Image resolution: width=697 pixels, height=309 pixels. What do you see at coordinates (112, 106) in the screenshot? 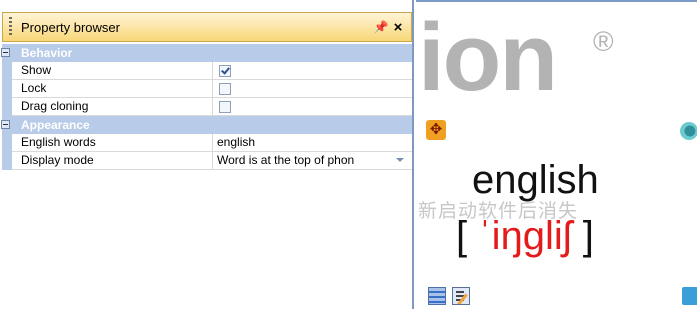
I see `property-name: Drag cloning` at bounding box center [112, 106].